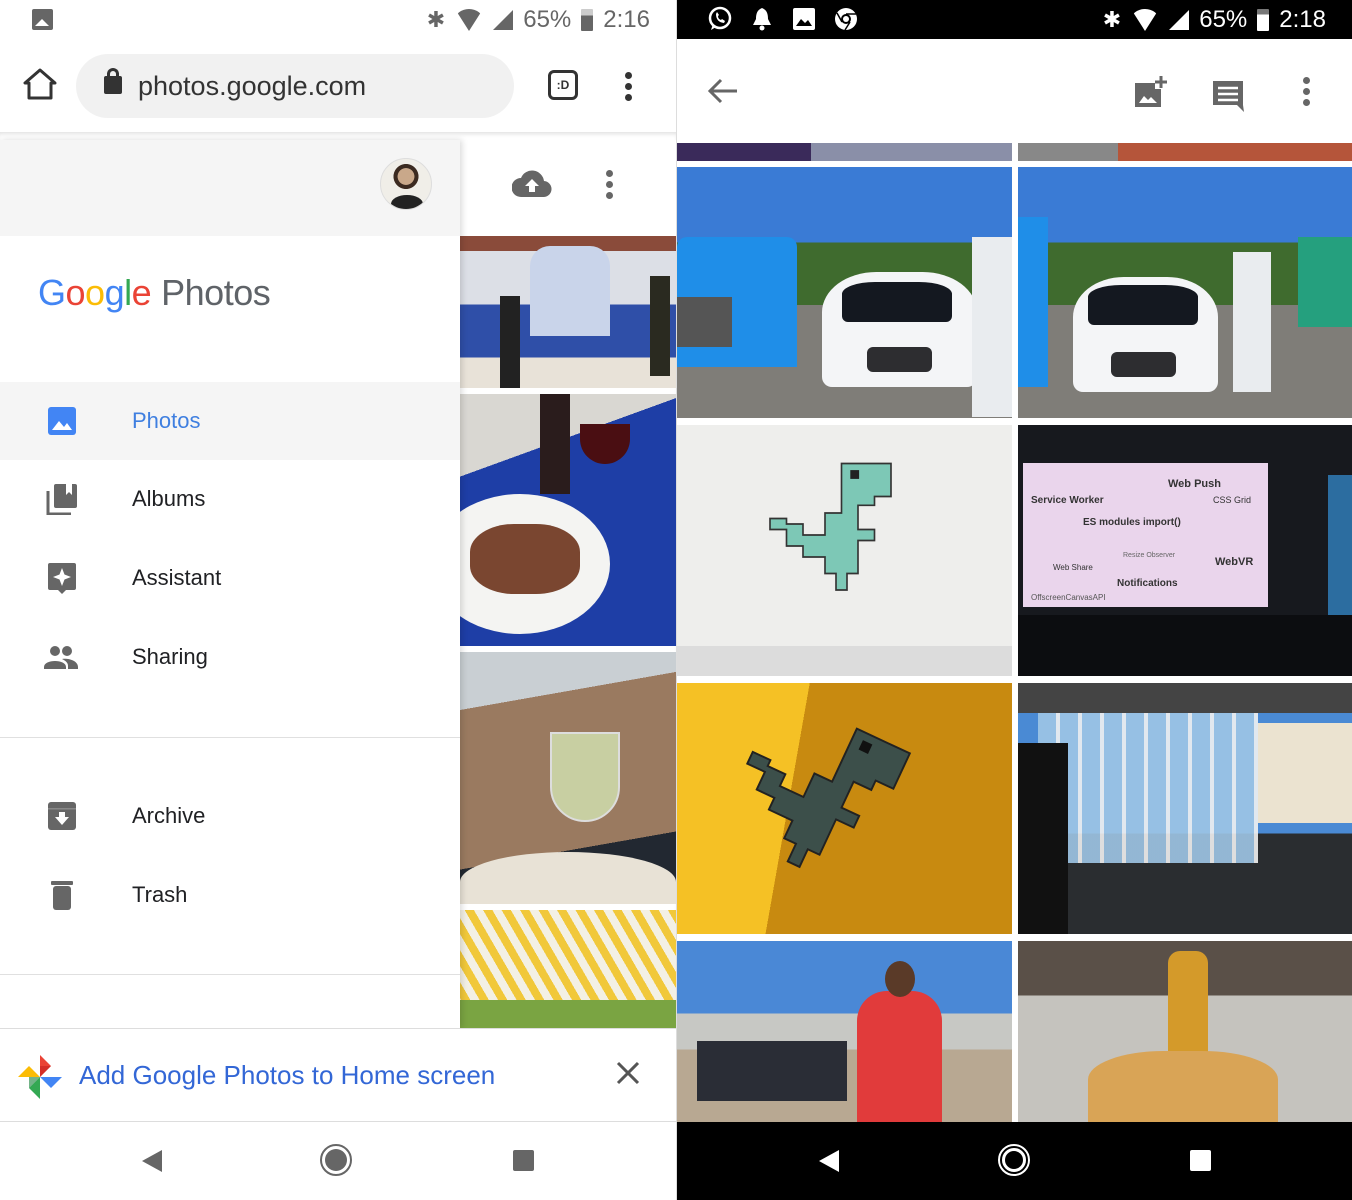 The image size is (1352, 1200). Describe the element at coordinates (62, 578) in the screenshot. I see `assistant-icon` at that location.